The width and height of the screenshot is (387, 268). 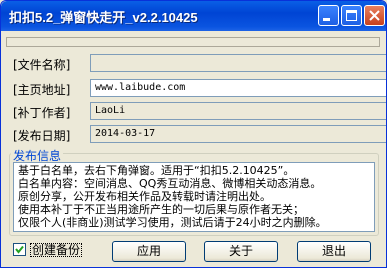 I want to click on release-info-line: 使用本补丁于不正当用途所产生的一切后果与原作者无关；, so click(x=161, y=209).